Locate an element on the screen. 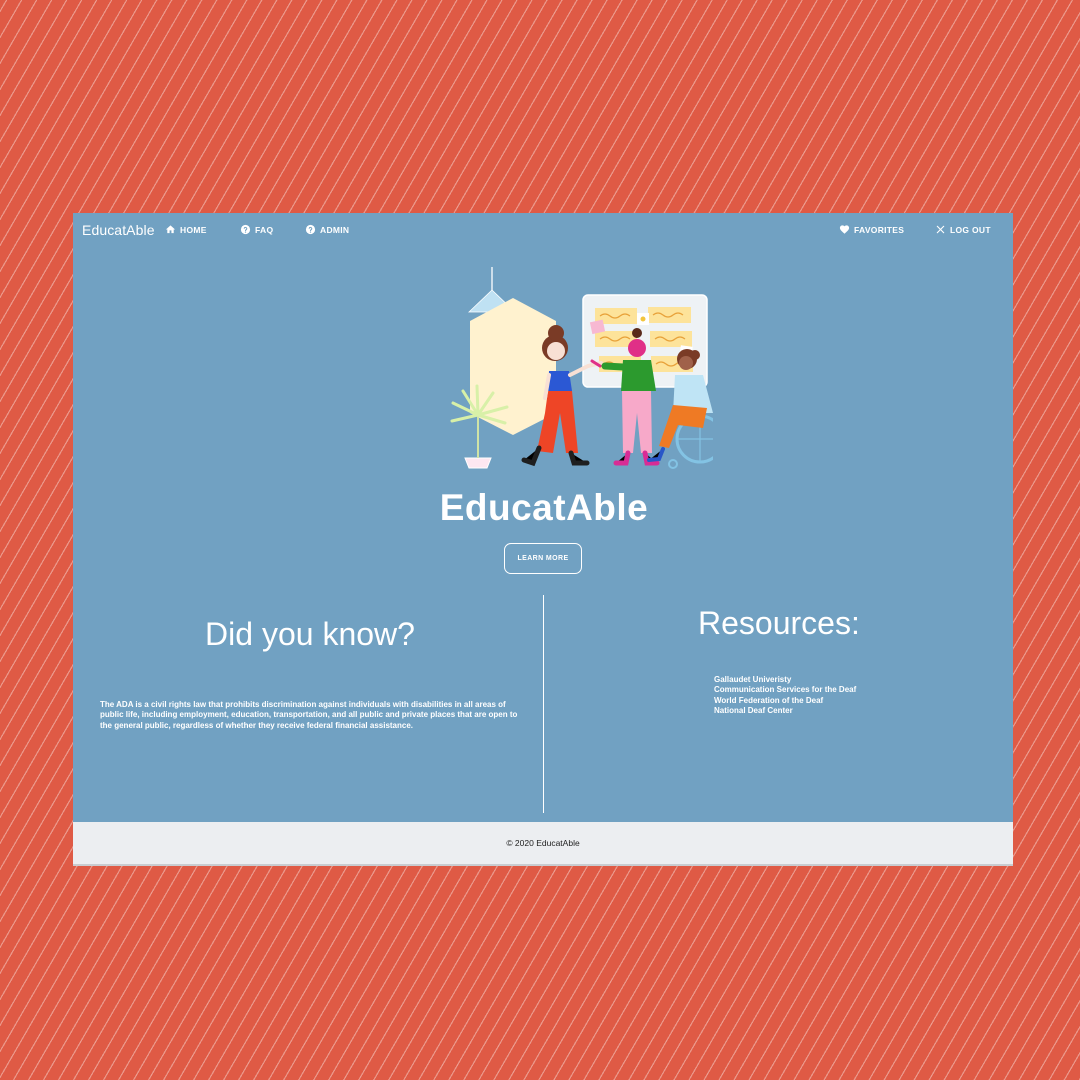 Image resolution: width=1080 pixels, height=1080 pixels. hero-title: EducatAble is located at coordinates (543, 508).